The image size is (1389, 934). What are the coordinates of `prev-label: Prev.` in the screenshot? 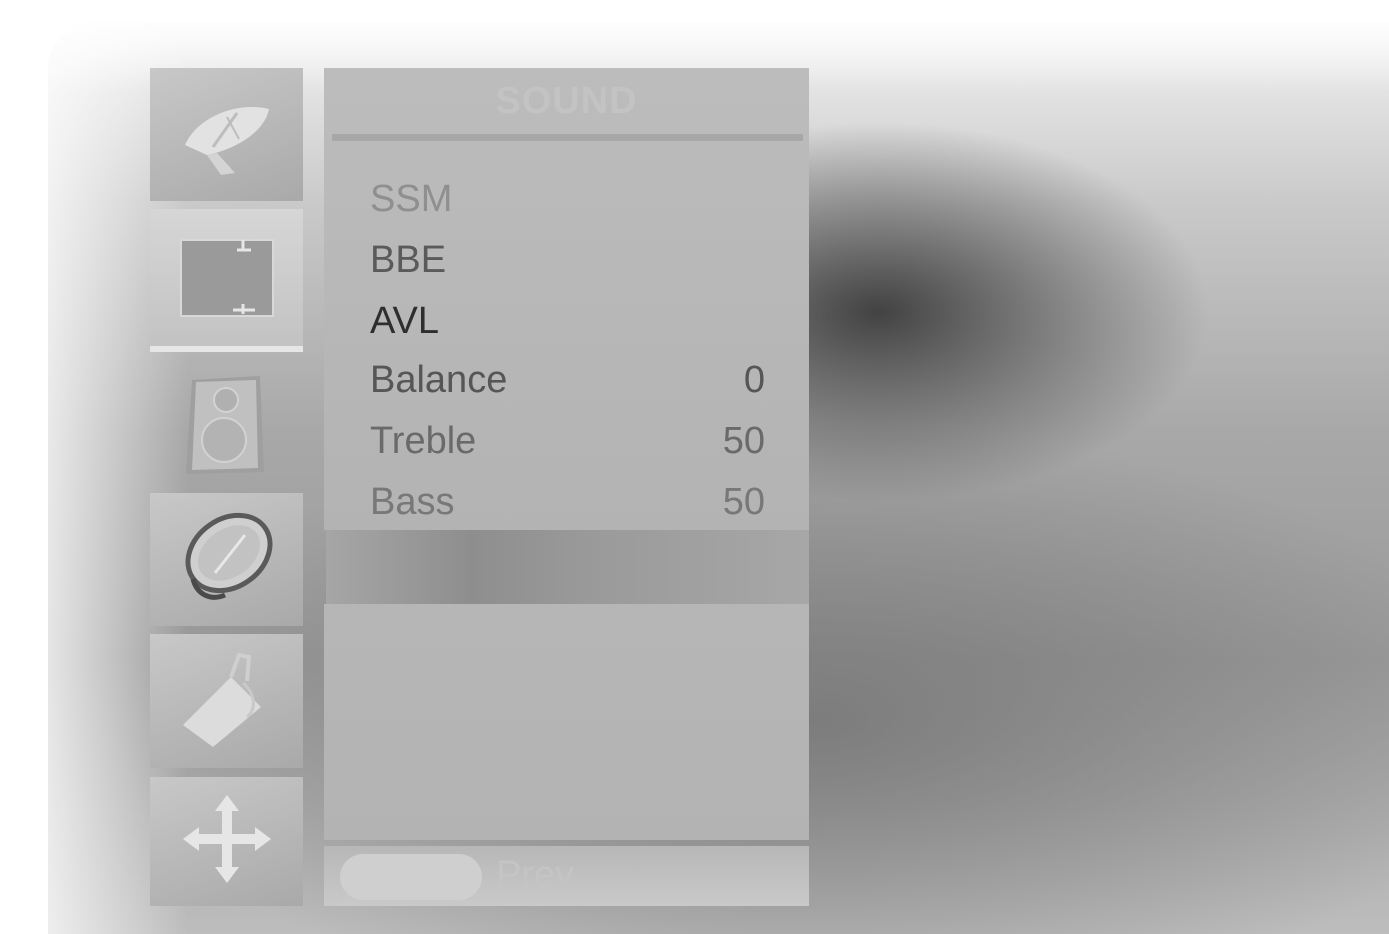 It's located at (539, 875).